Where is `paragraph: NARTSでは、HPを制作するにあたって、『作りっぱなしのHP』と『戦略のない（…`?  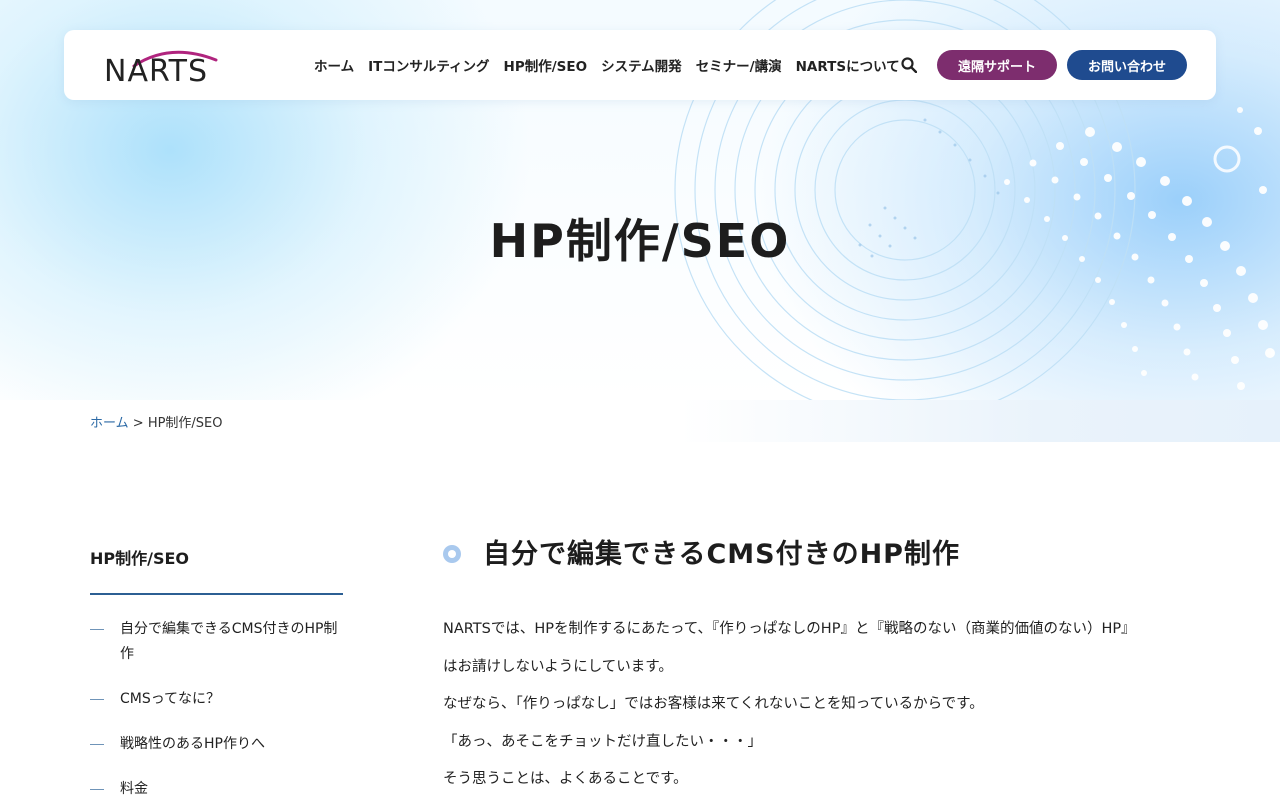 paragraph: NARTSでは、HPを制作するにあたって、『作りっぱなしのHP』と『戦略のない（… is located at coordinates (789, 629).